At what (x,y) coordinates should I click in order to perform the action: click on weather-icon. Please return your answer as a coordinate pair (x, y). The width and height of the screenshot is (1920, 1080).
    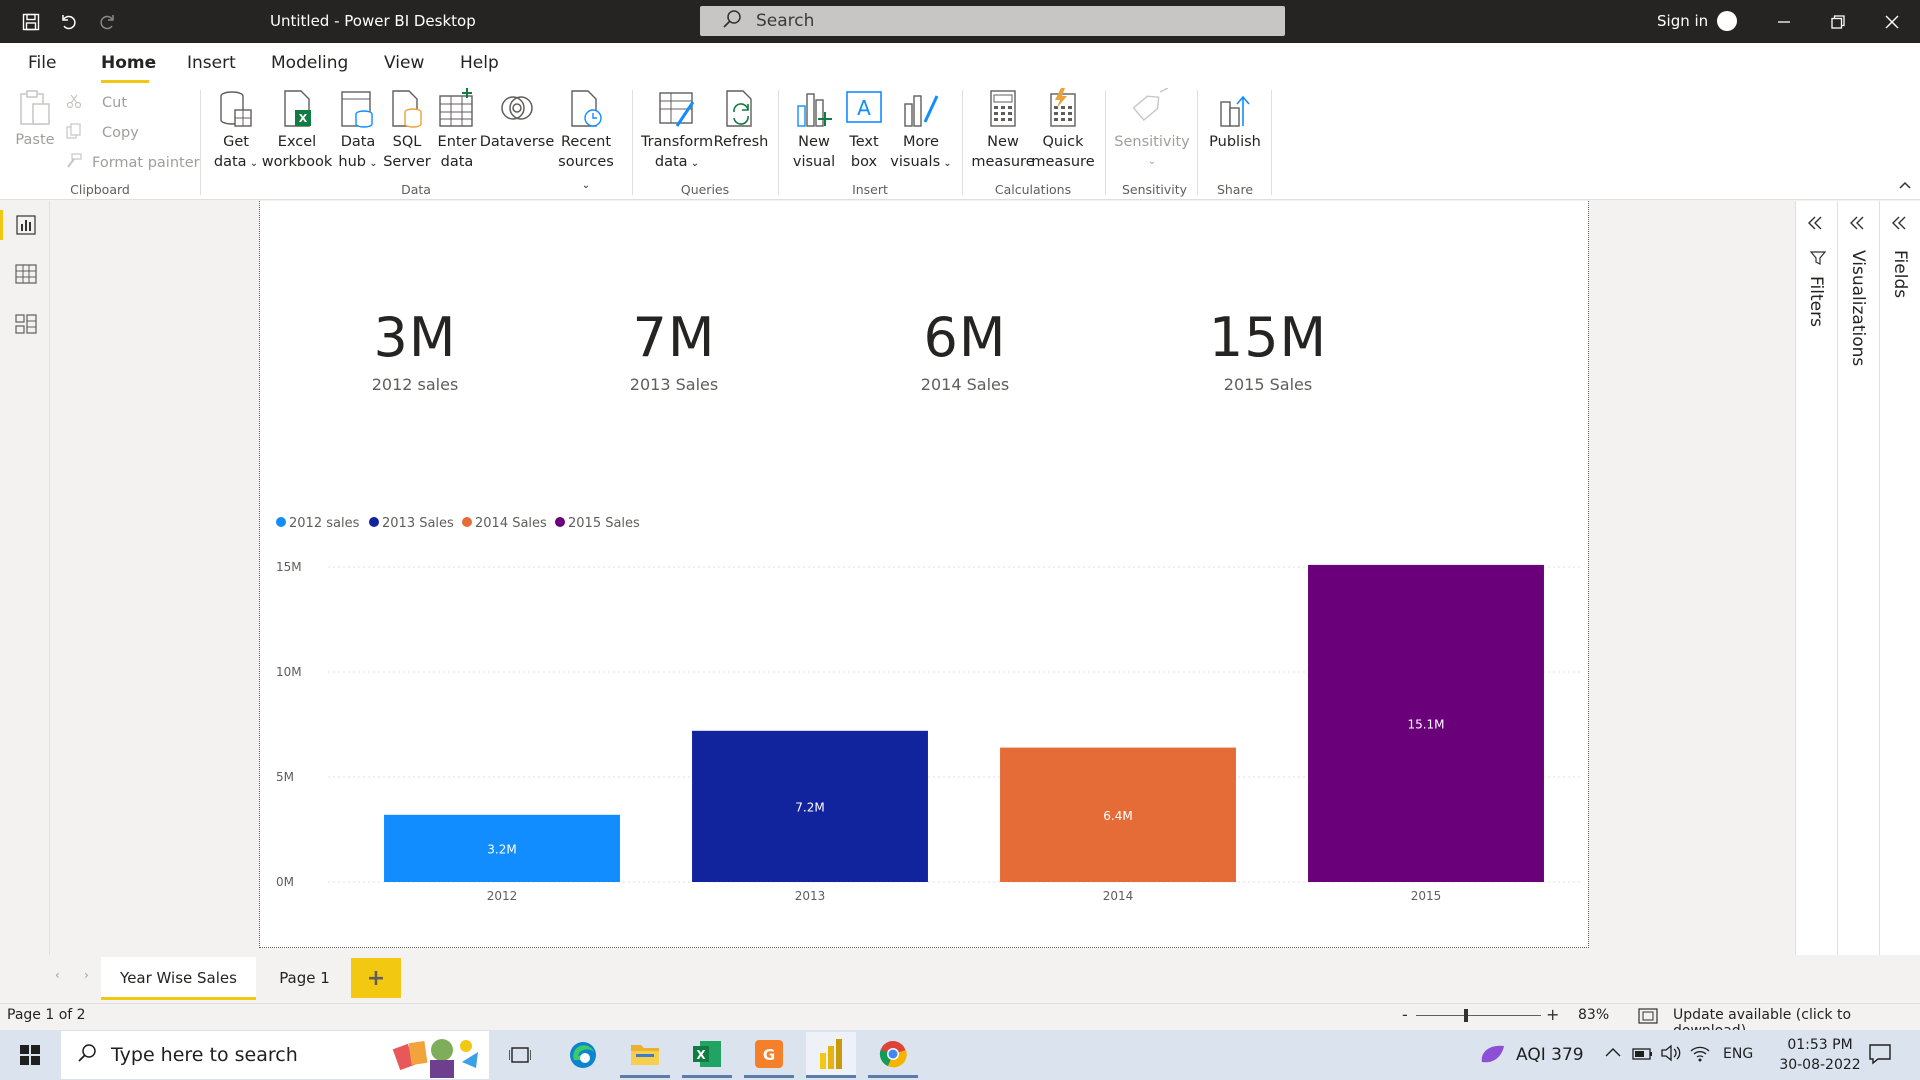
    Looking at the image, I should click on (1492, 1056).